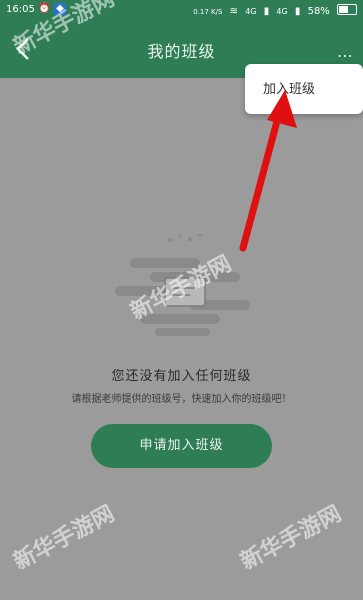 This screenshot has height=600, width=363. Describe the element at coordinates (282, 11) in the screenshot. I see `signal-4g-b: 4G` at that location.